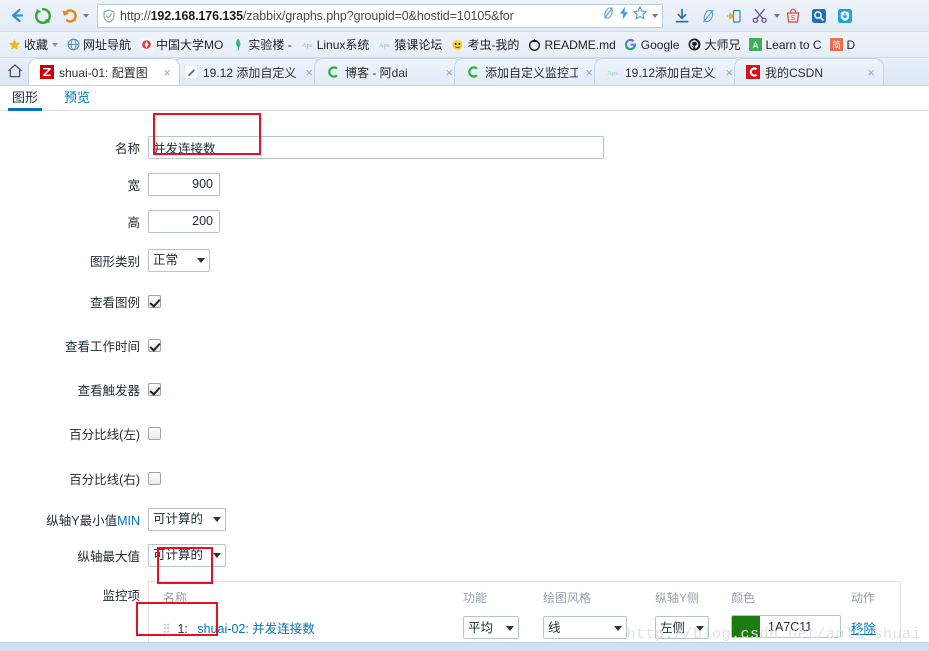 The height and width of the screenshot is (651, 929). Describe the element at coordinates (457, 45) in the screenshot. I see `bug-yellow-icon` at that location.